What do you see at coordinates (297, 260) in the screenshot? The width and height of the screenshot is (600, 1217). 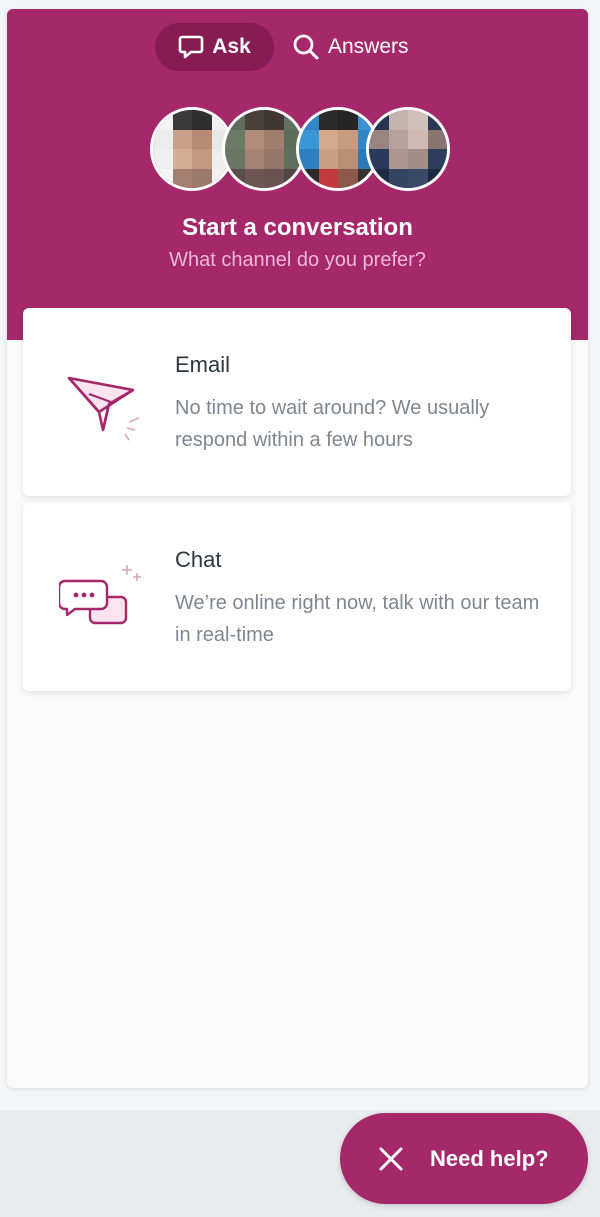 I see `header-subtitle: What channel do you prefer?` at bounding box center [297, 260].